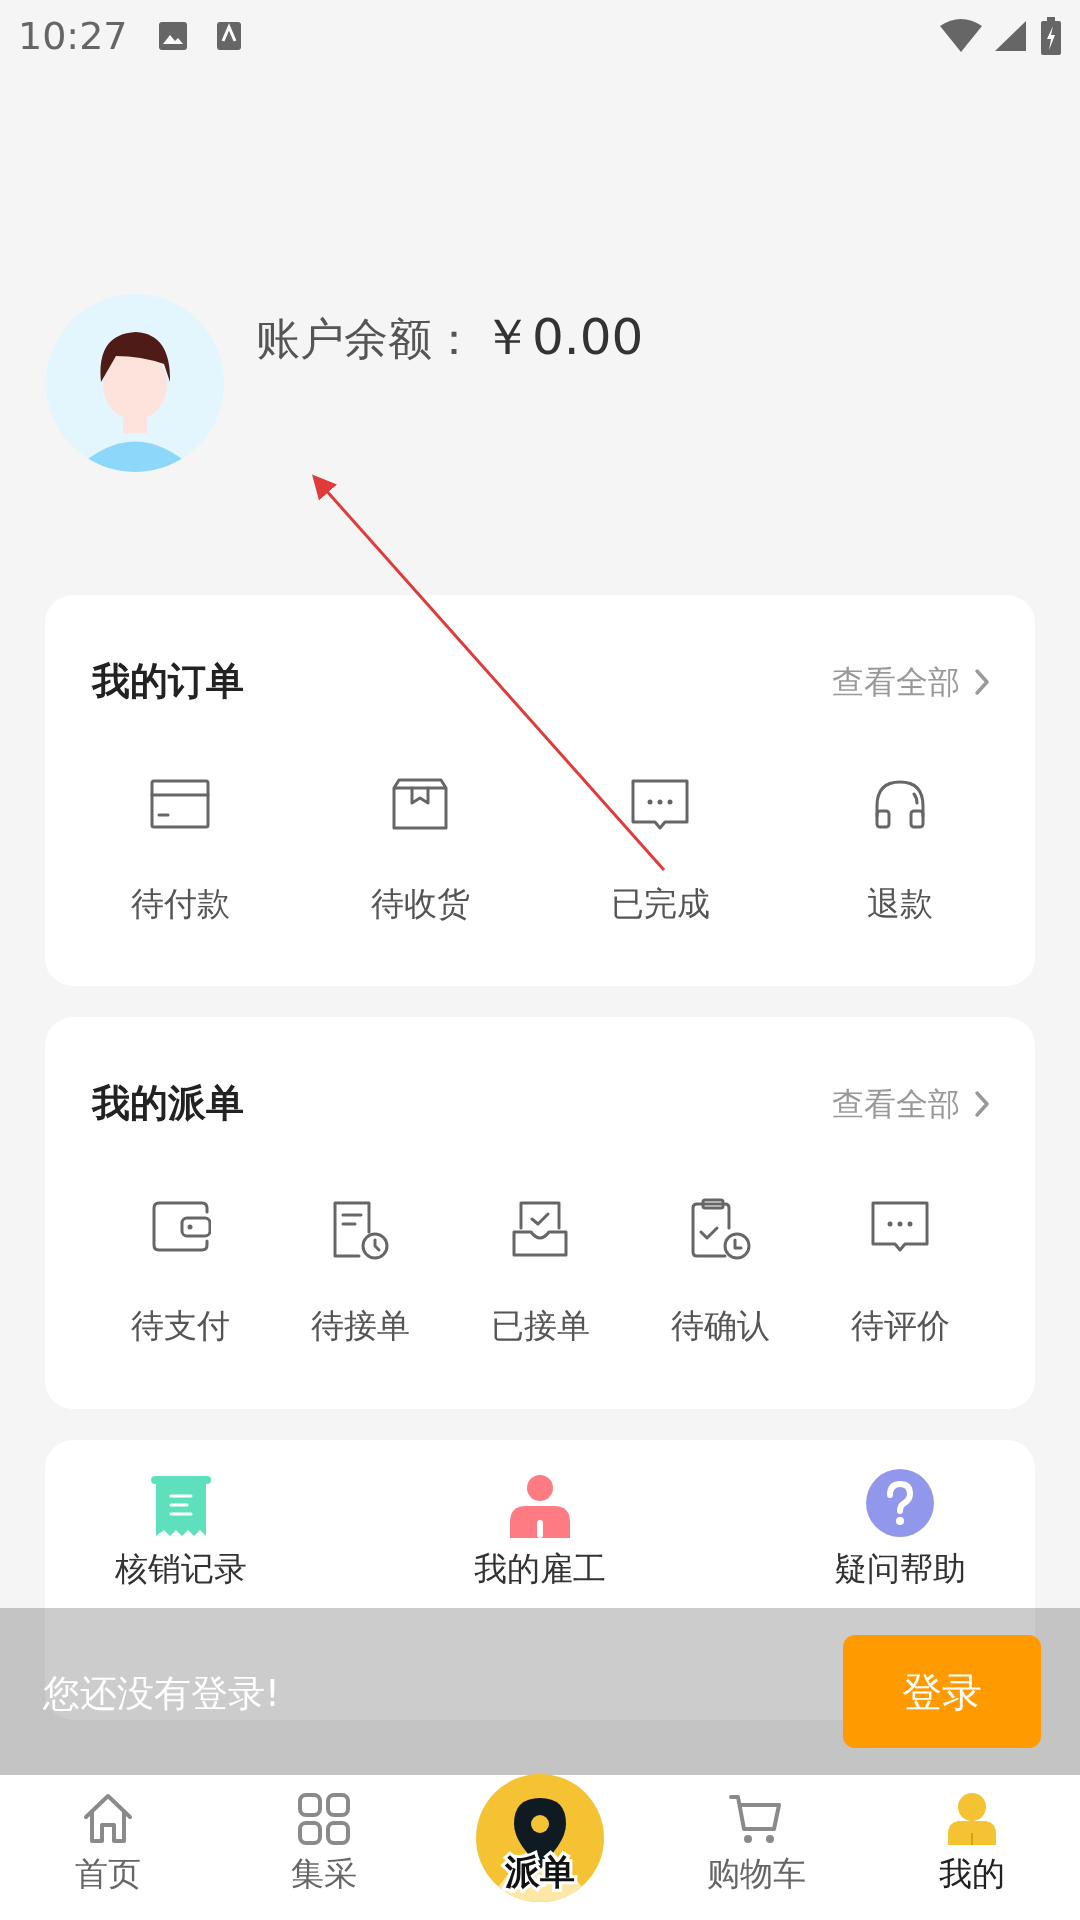 This screenshot has height=1920, width=1080. What do you see at coordinates (900, 1274) in the screenshot?
I see `order-status-item: 待评价` at bounding box center [900, 1274].